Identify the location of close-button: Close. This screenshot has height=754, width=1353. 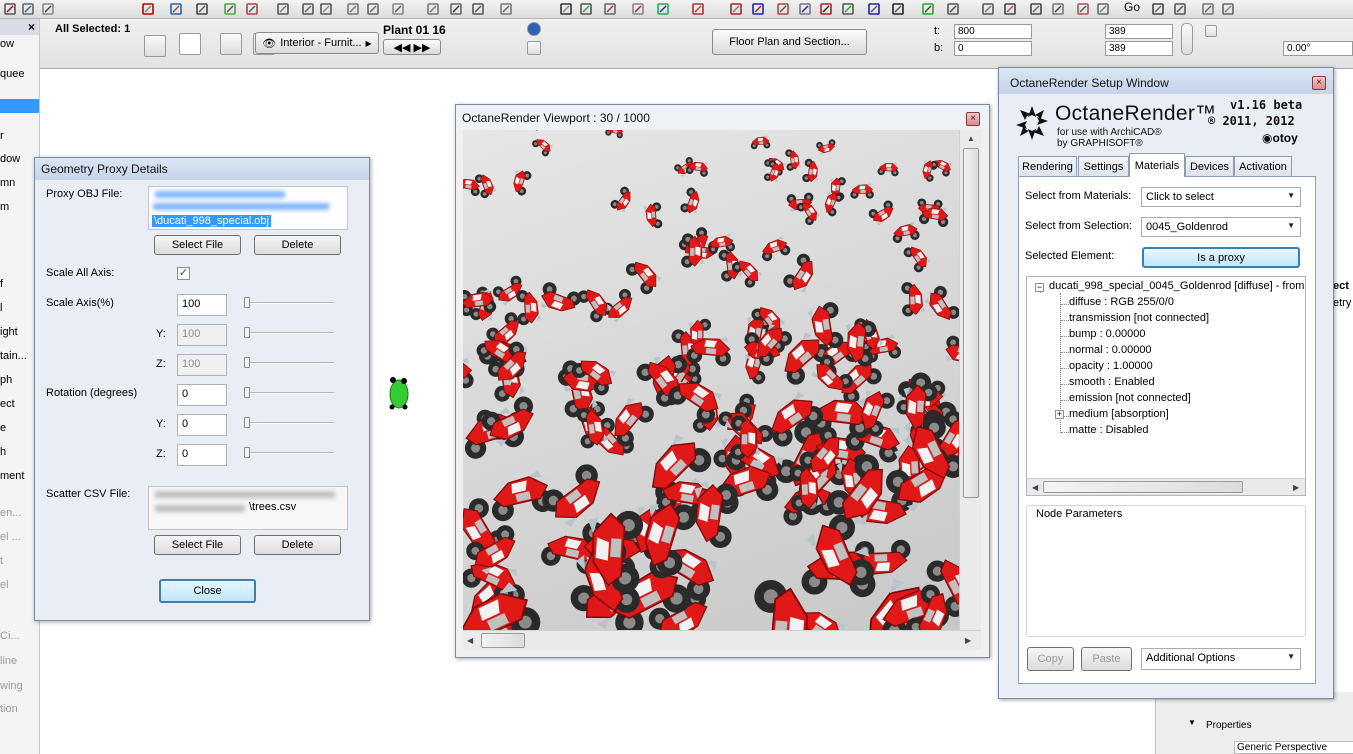
(207, 591).